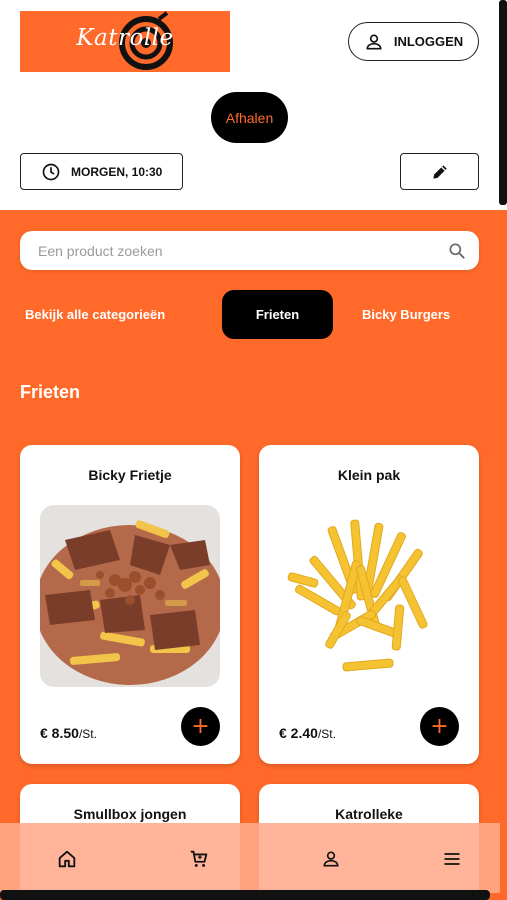  What do you see at coordinates (125, 38) in the screenshot?
I see `logo-text: Katrolle` at bounding box center [125, 38].